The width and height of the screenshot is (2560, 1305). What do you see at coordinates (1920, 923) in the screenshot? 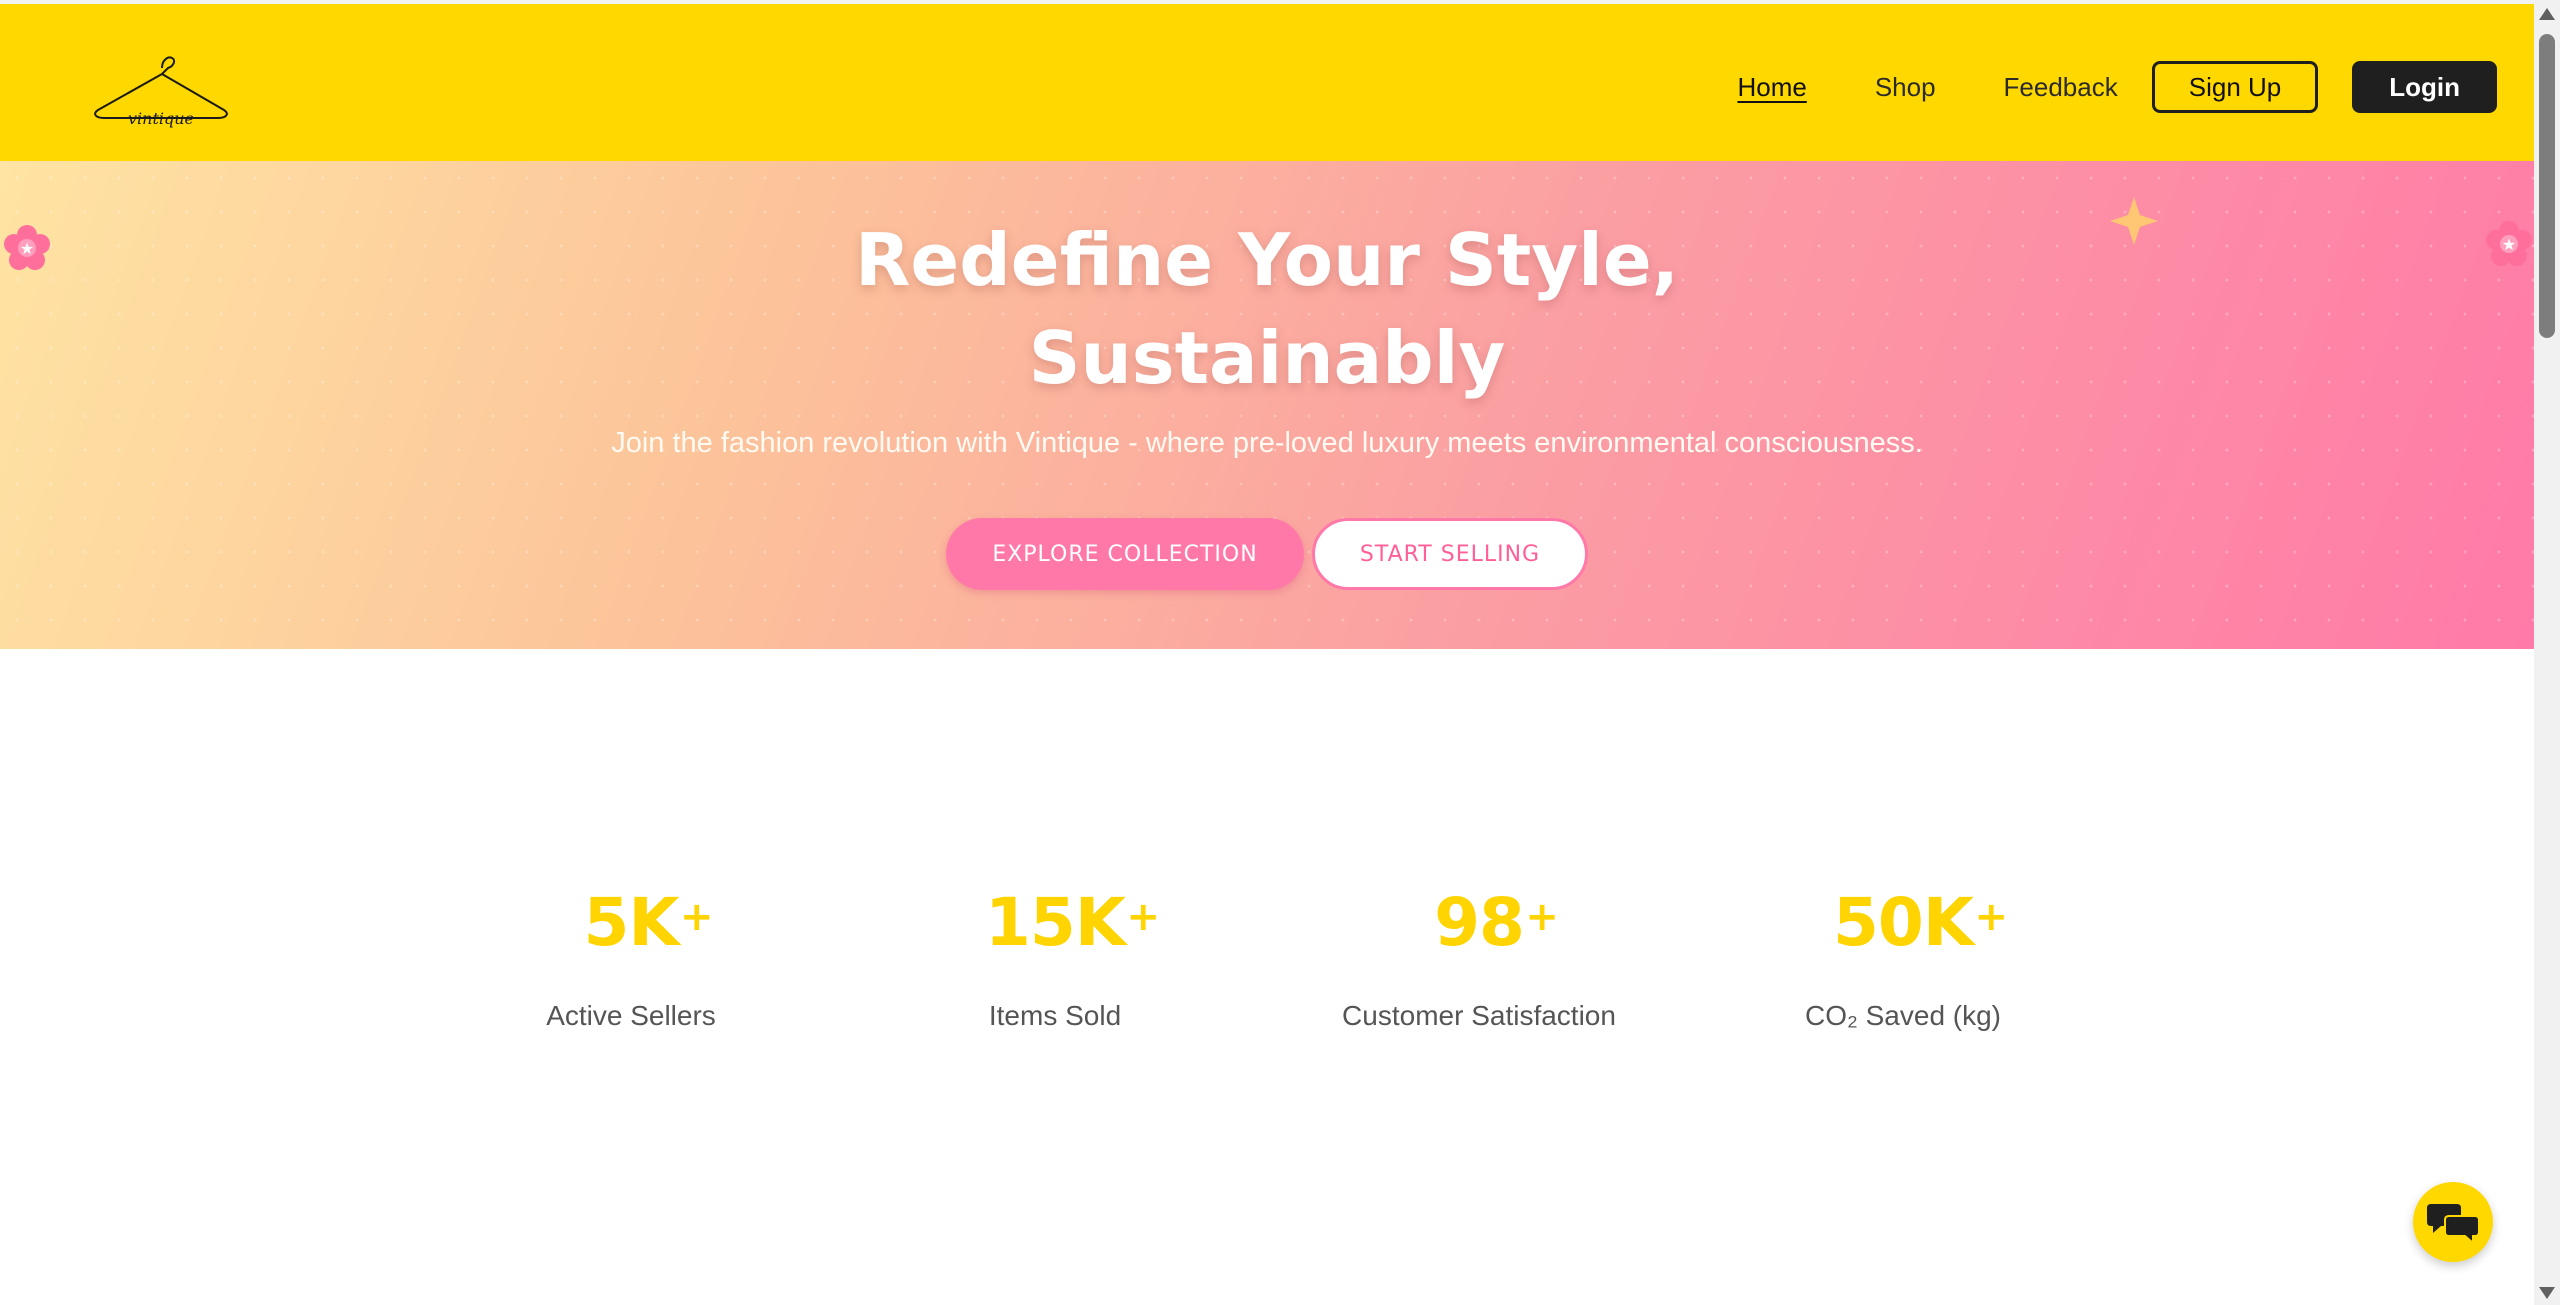
I see `stat-value: 50K +` at bounding box center [1920, 923].